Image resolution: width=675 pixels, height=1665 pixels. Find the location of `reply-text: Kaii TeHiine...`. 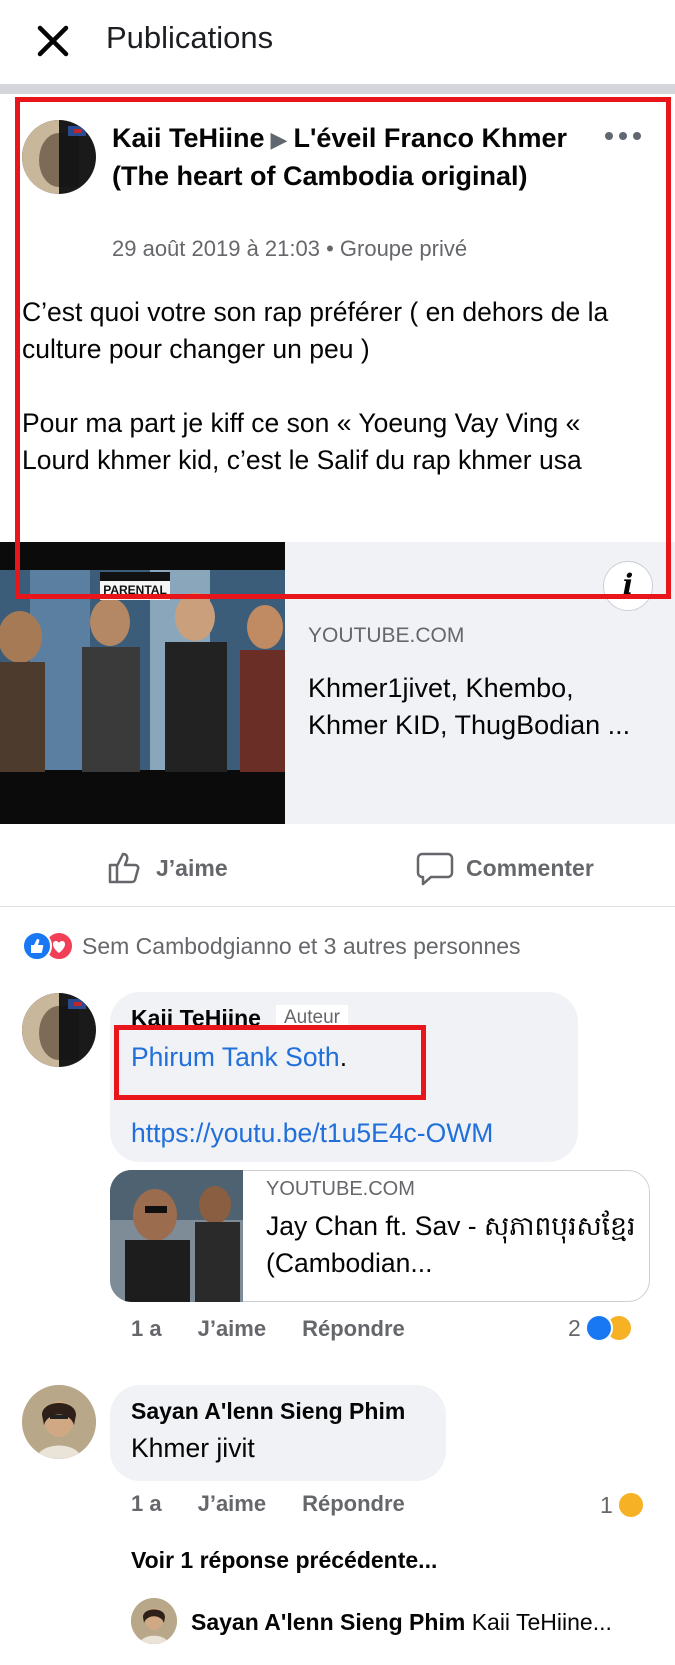

reply-text: Kaii TeHiine... is located at coordinates (541, 1622).